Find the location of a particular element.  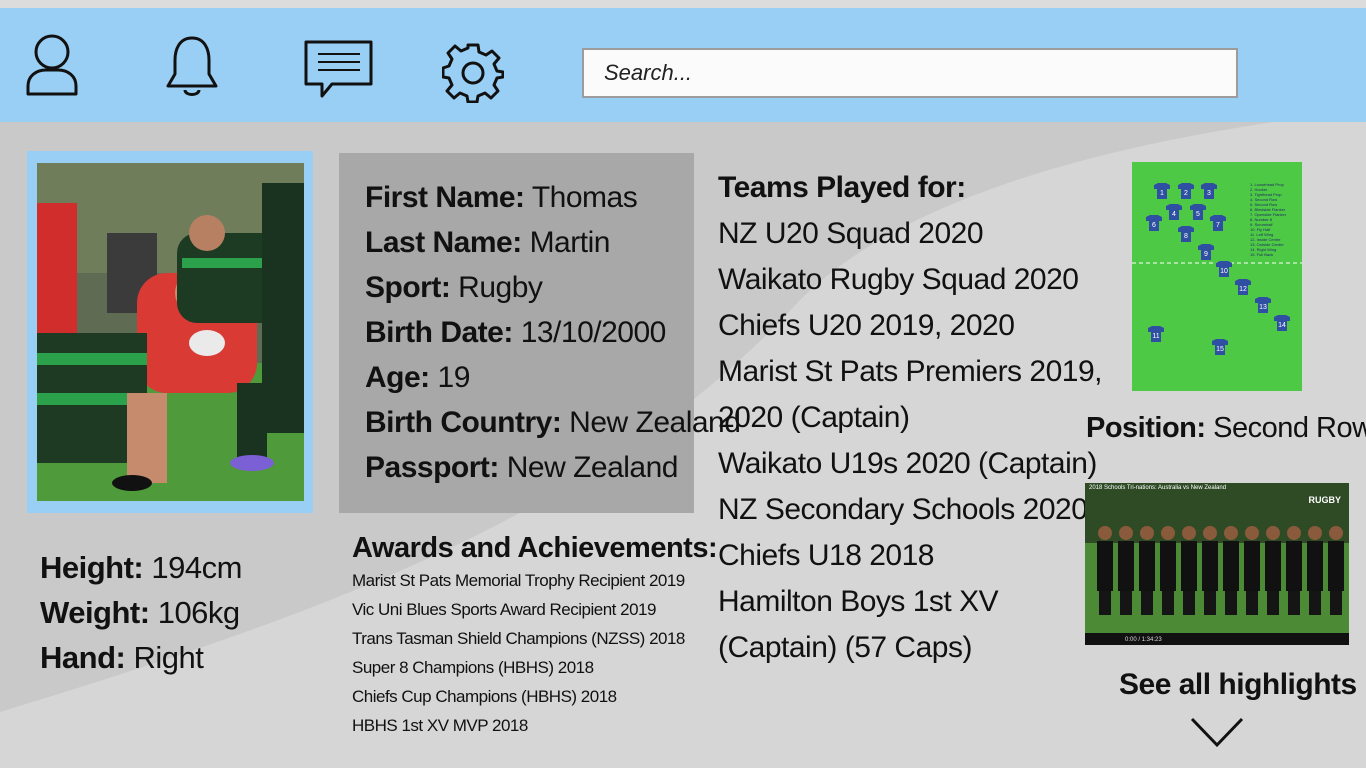

team-item: Marist St Pats Premiers 2019, is located at coordinates (910, 371).